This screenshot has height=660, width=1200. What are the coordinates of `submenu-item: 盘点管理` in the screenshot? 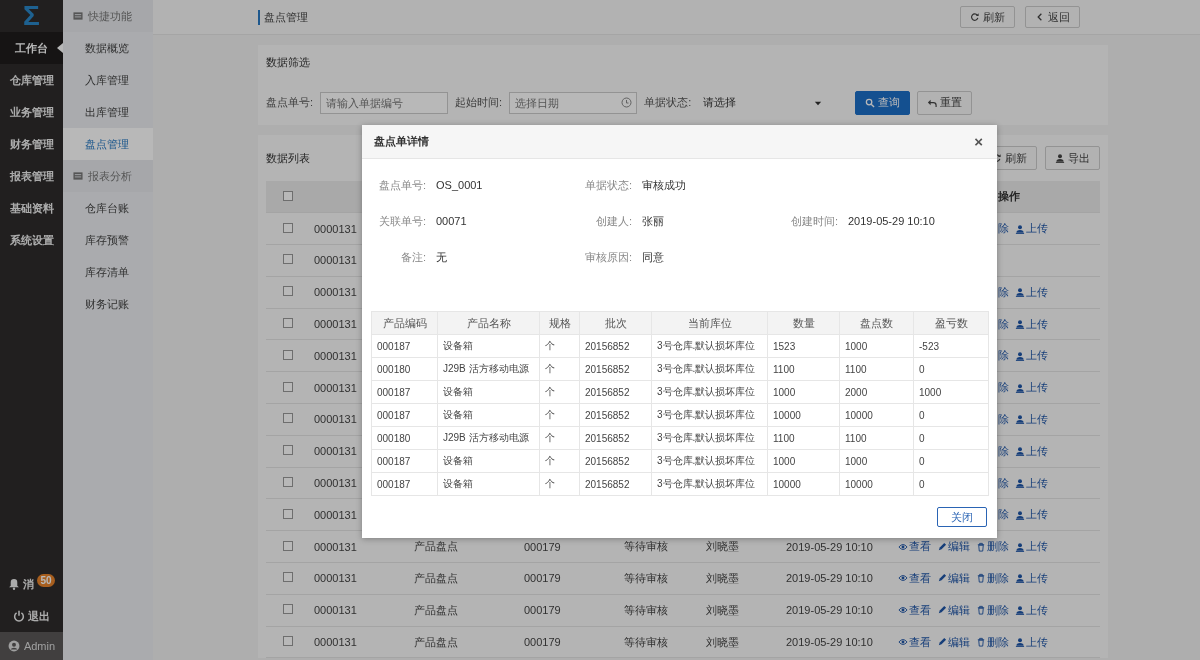 It's located at (108, 144).